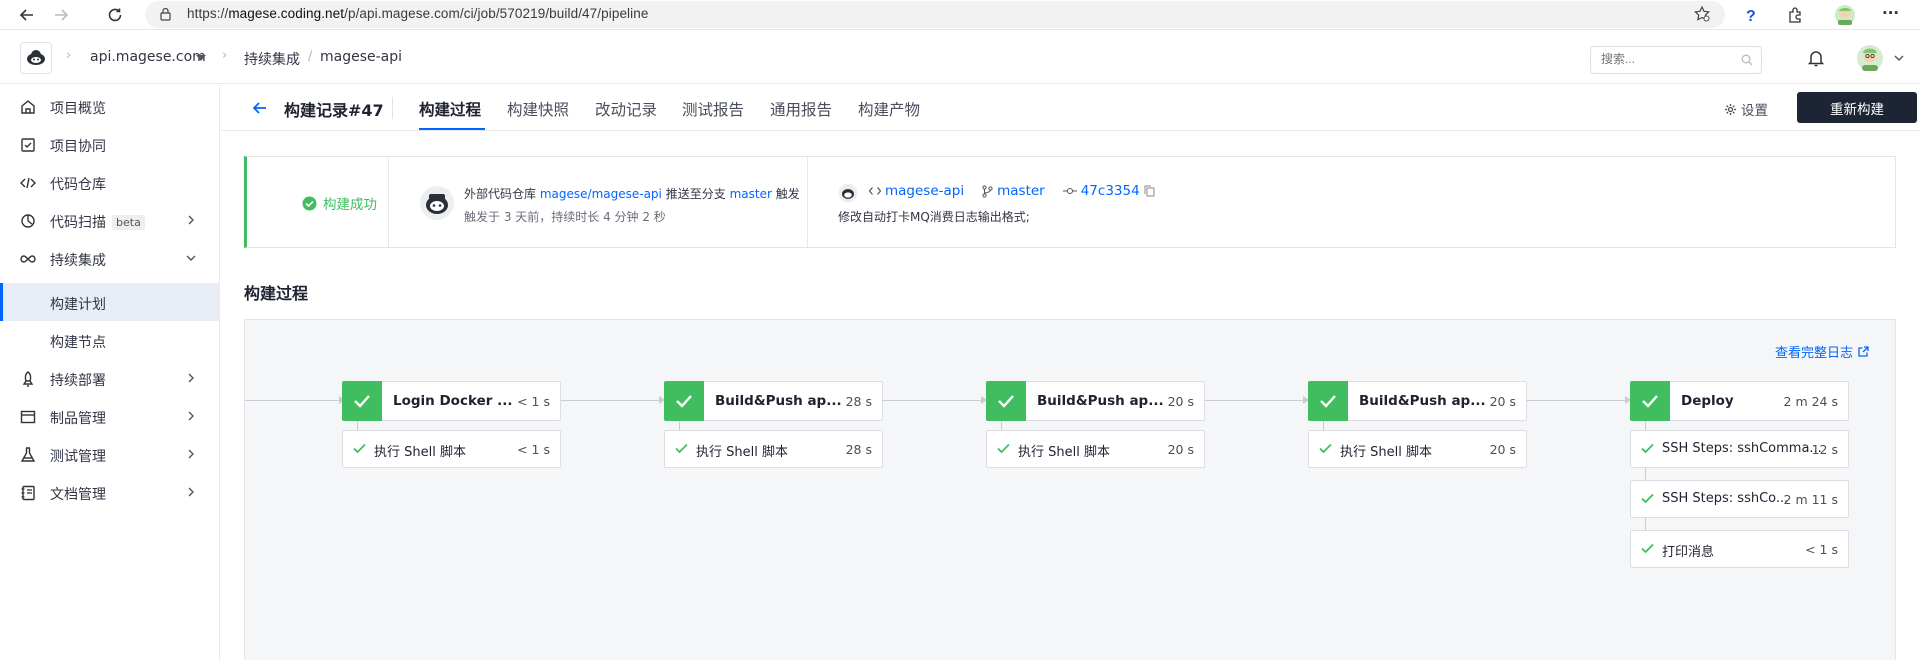 The height and width of the screenshot is (660, 1920). Describe the element at coordinates (110, 220) in the screenshot. I see `sidebar-item-code-scan: 代码扫描 beta` at that location.